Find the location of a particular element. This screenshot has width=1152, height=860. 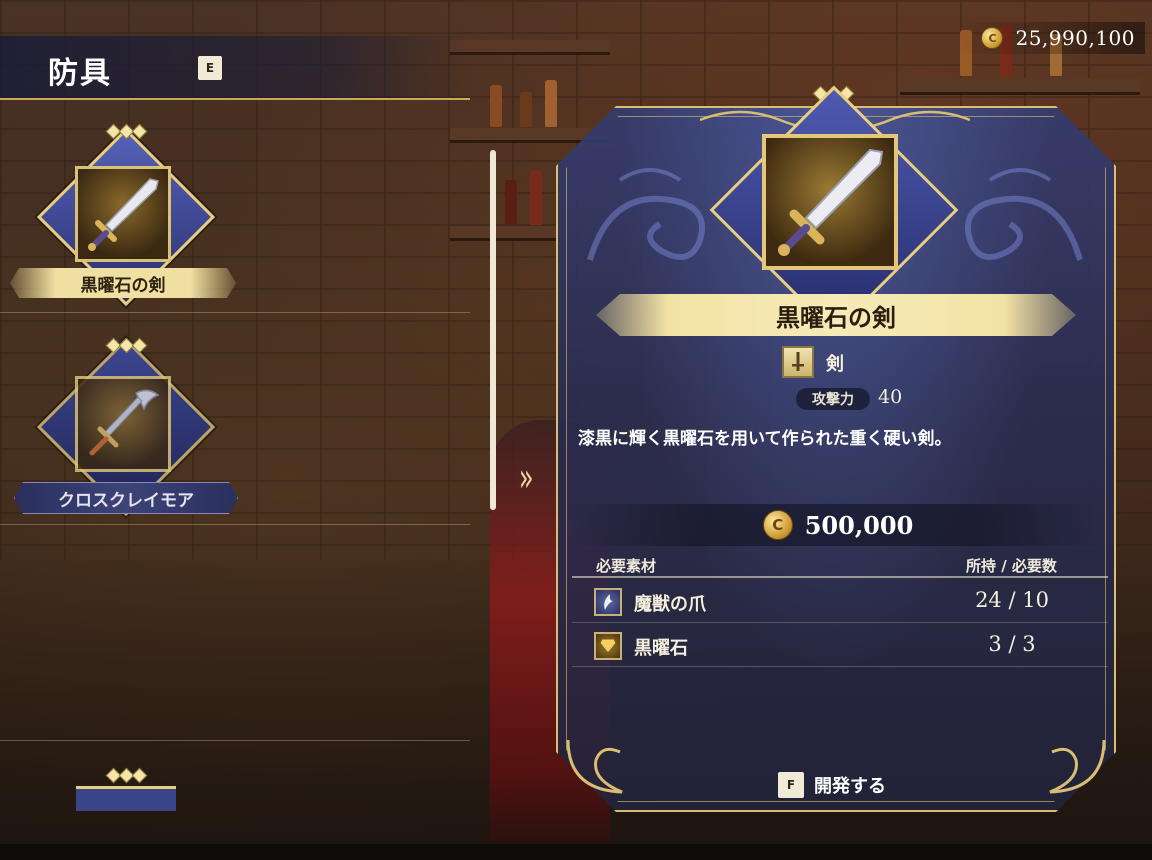

money-display: C 25,990,100 is located at coordinates (1050, 38).